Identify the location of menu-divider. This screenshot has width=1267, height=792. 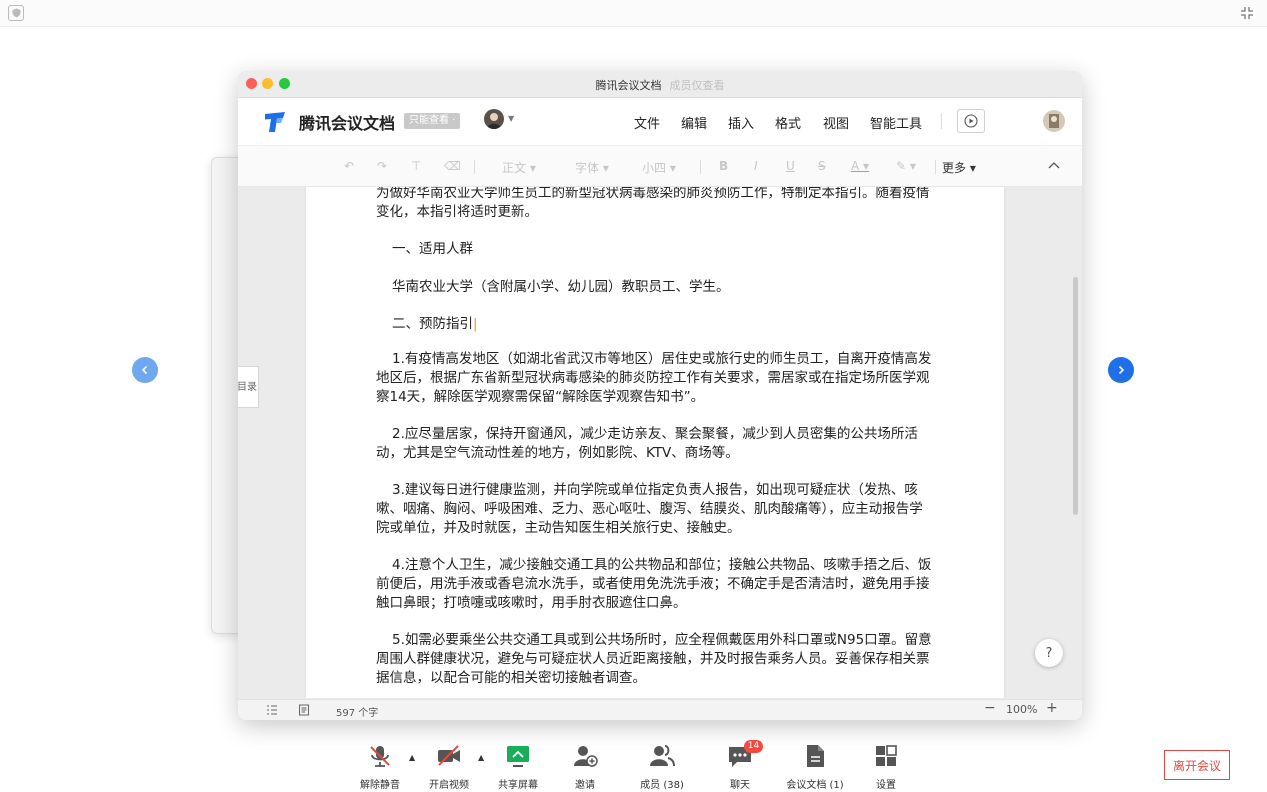
(941, 121).